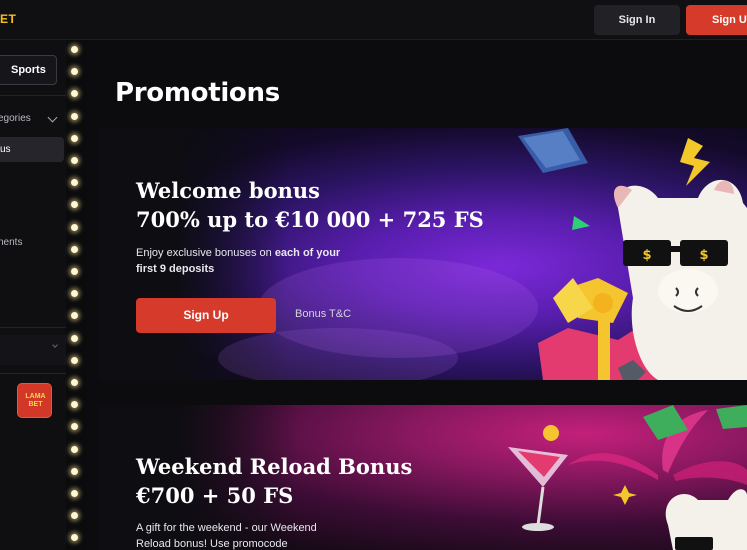 Image resolution: width=747 pixels, height=550 pixels. I want to click on promo-description-bold: first 9 deposits, so click(175, 269).